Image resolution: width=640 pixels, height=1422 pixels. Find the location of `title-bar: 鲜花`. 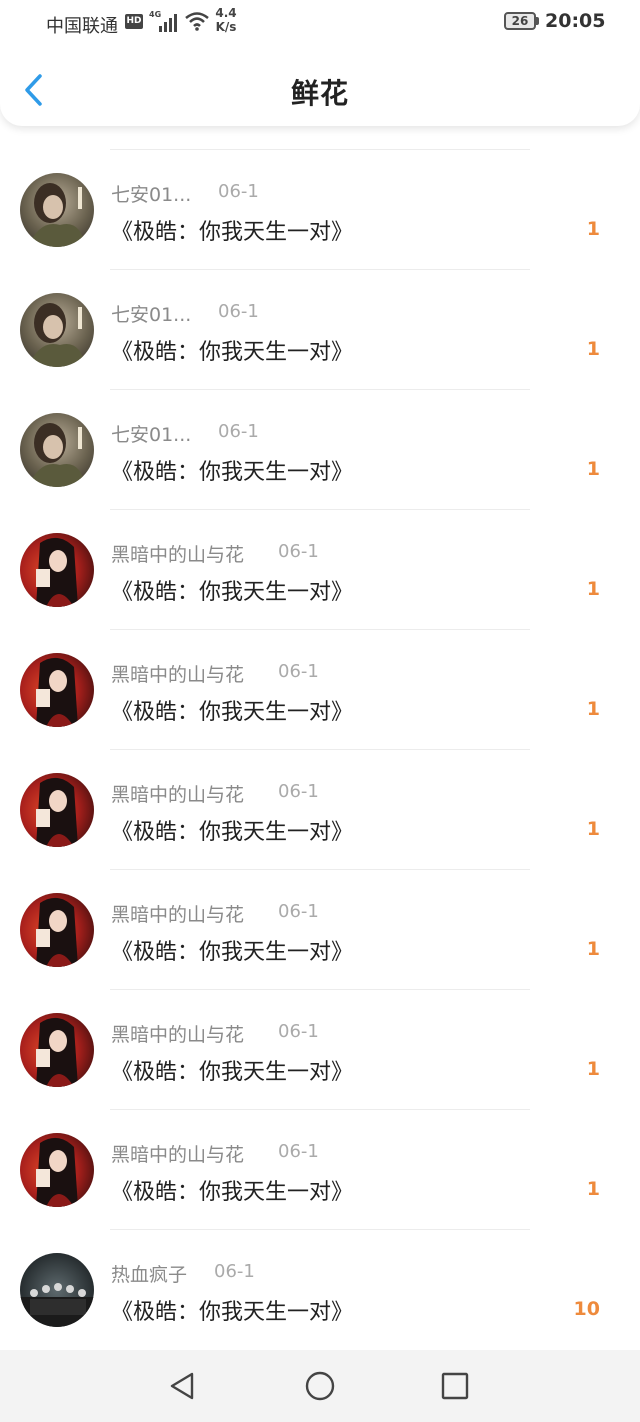

title-bar: 鲜花 is located at coordinates (320, 86).